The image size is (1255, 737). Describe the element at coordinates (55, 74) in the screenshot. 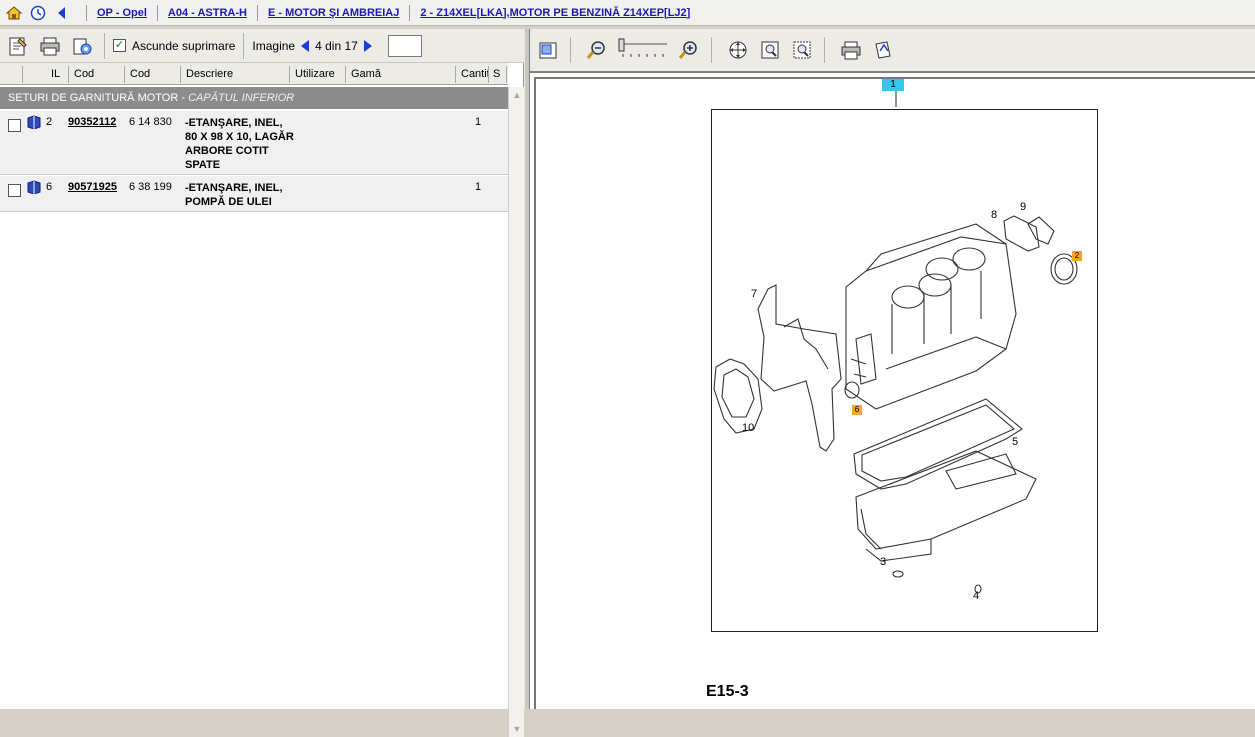

I see `column-header-il: IL` at that location.